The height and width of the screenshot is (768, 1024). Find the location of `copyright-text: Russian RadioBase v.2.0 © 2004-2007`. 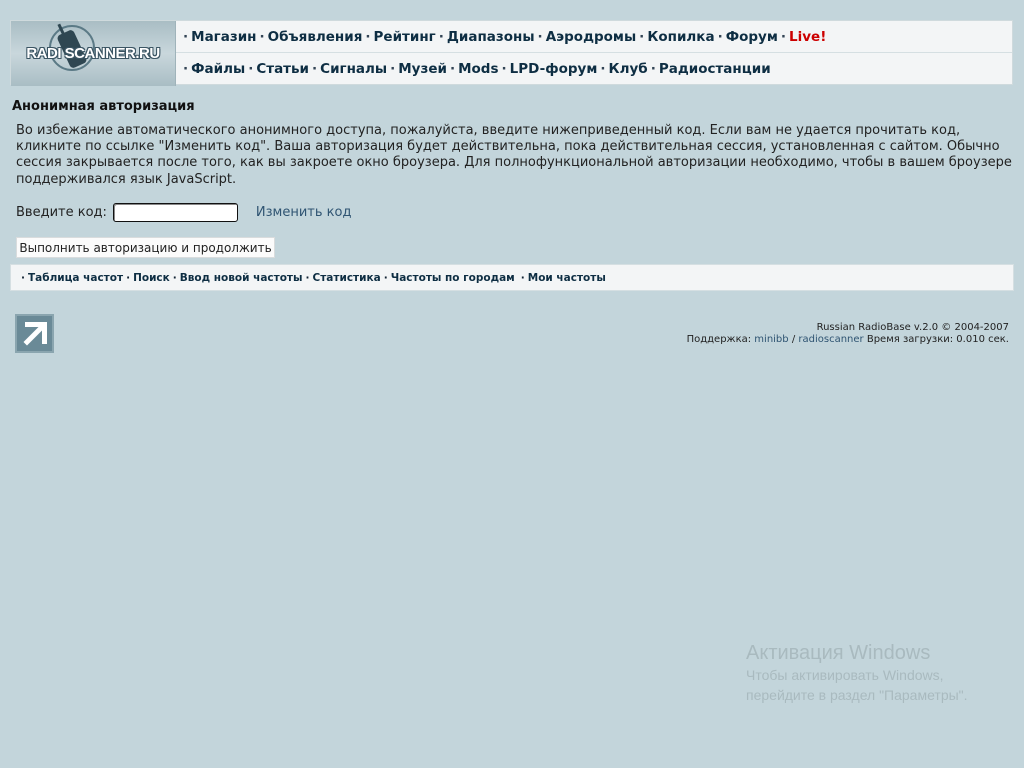

copyright-text: Russian RadioBase v.2.0 © 2004-2007 is located at coordinates (912, 327).